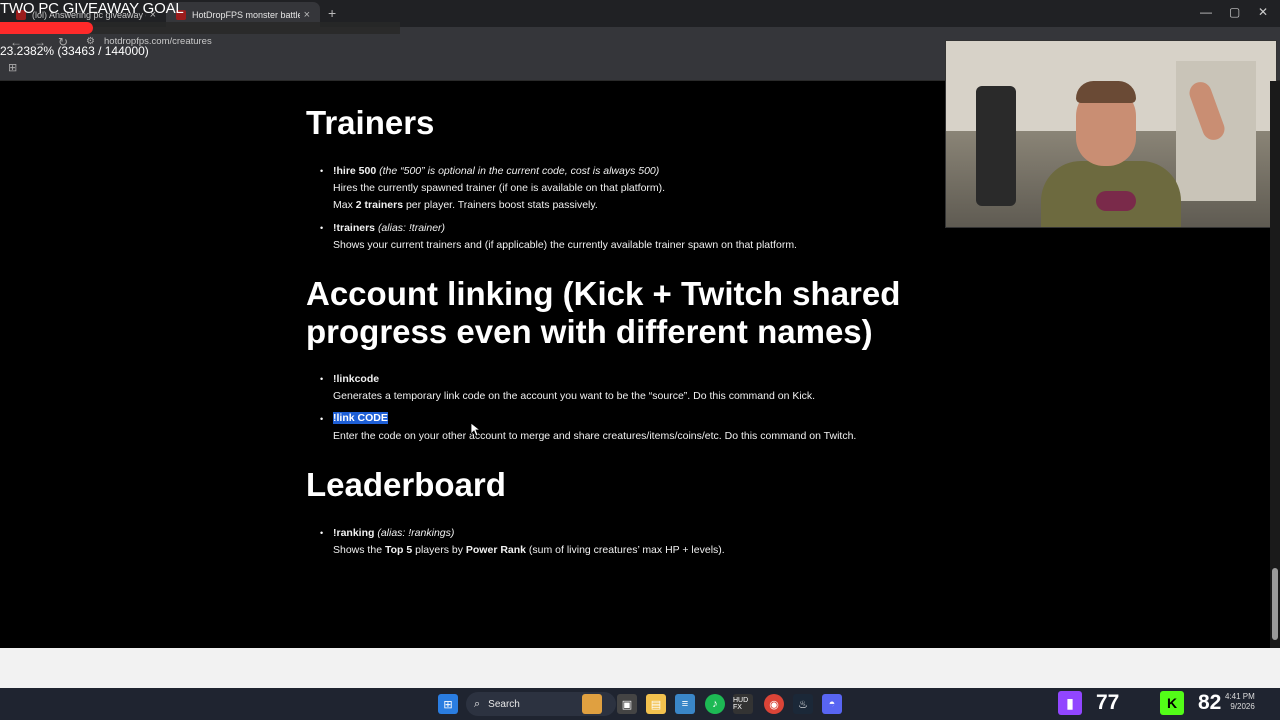 The height and width of the screenshot is (720, 1280). Describe the element at coordinates (46, 28) in the screenshot. I see `giveaway-goal-fill` at that location.